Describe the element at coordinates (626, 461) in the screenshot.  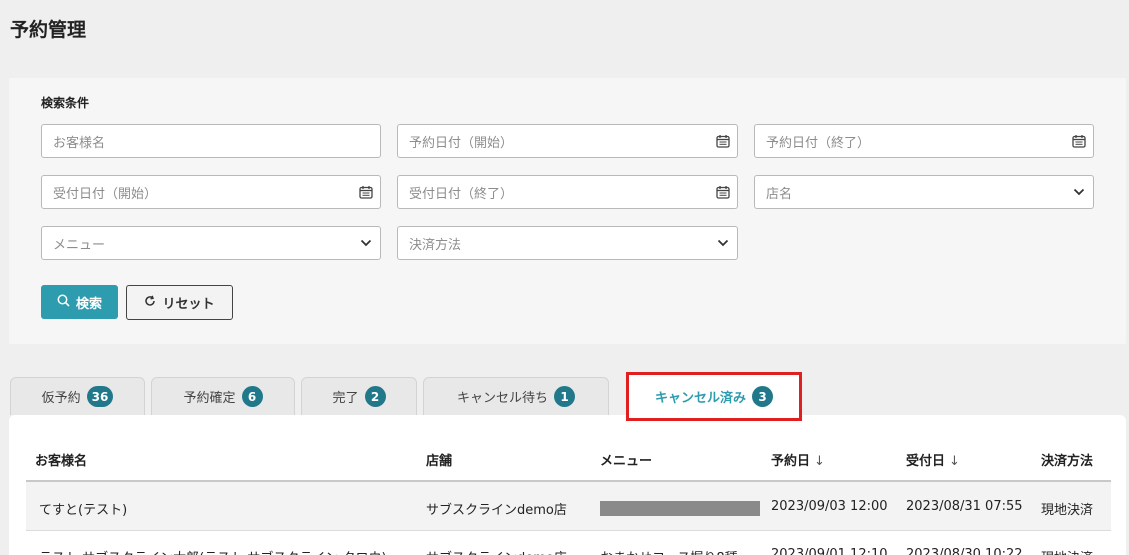
I see `header-menu: メニュー` at that location.